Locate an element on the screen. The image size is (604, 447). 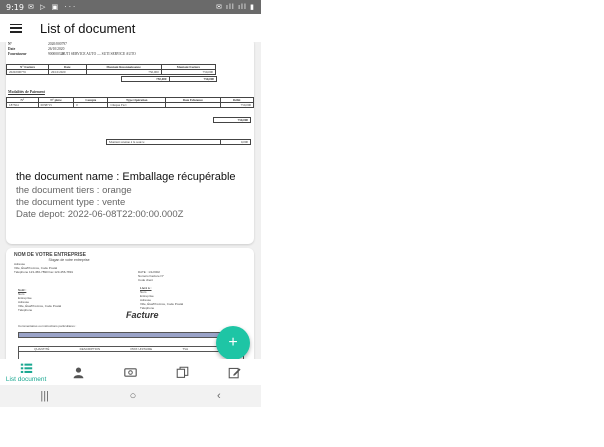
home-button: ○ is located at coordinates (133, 396).